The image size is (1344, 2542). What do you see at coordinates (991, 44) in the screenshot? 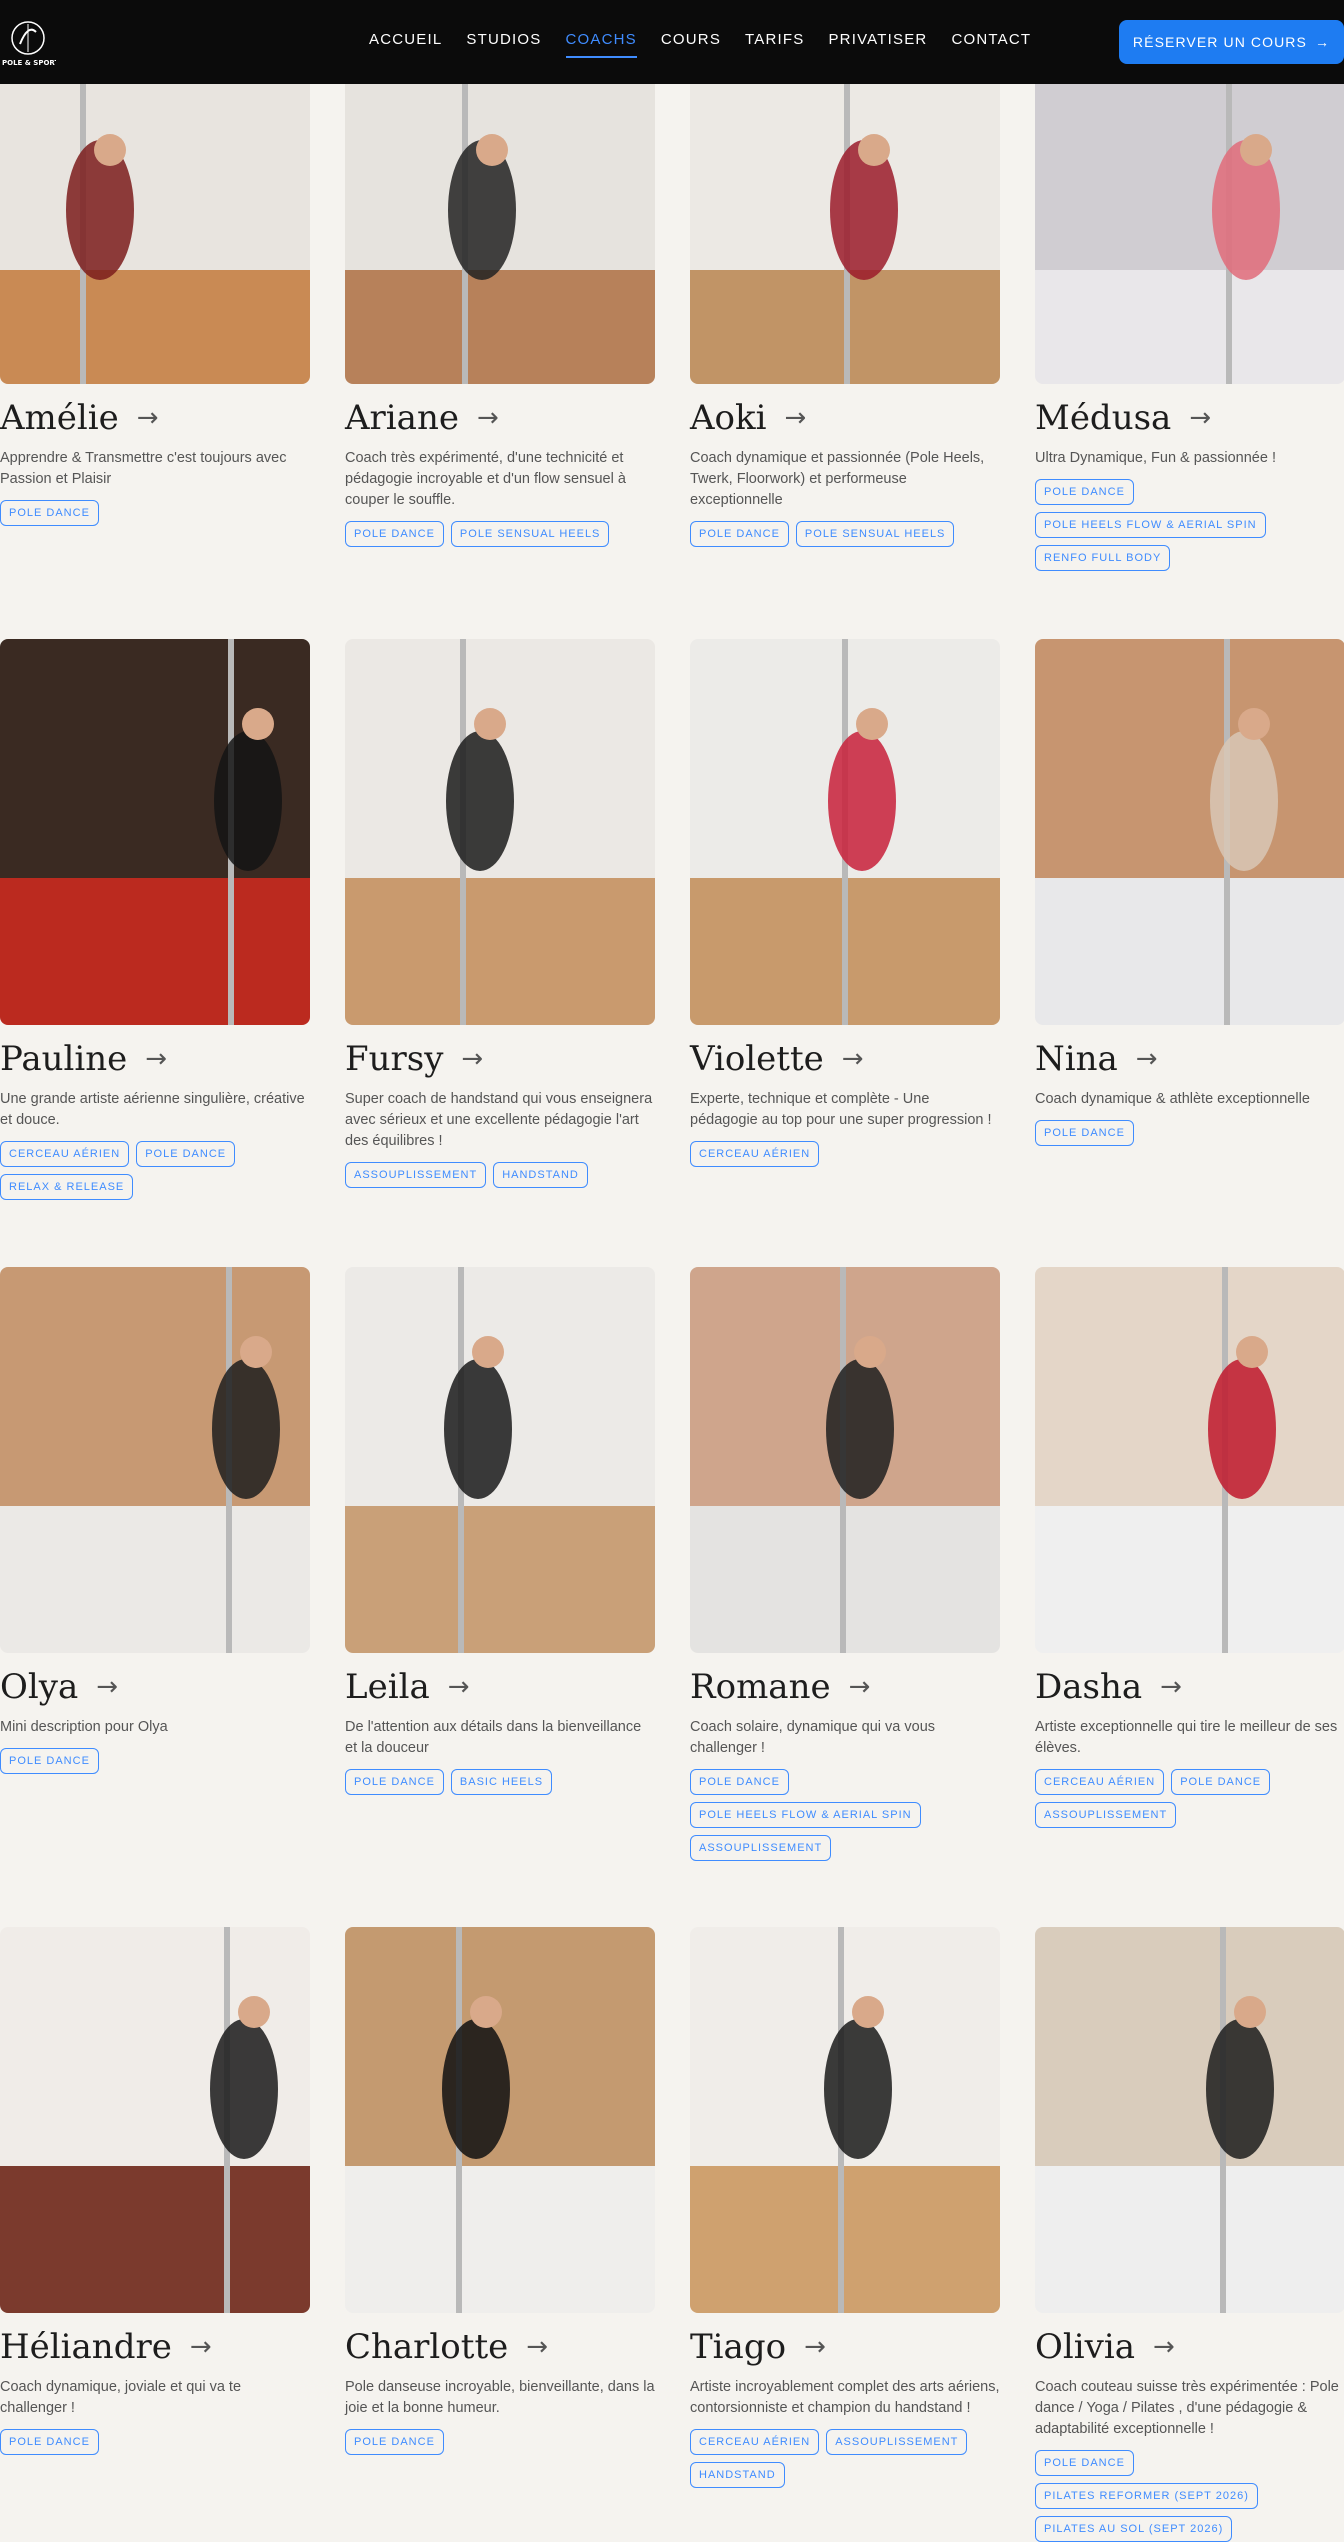
I see `nav-contact: CONTACT` at bounding box center [991, 44].